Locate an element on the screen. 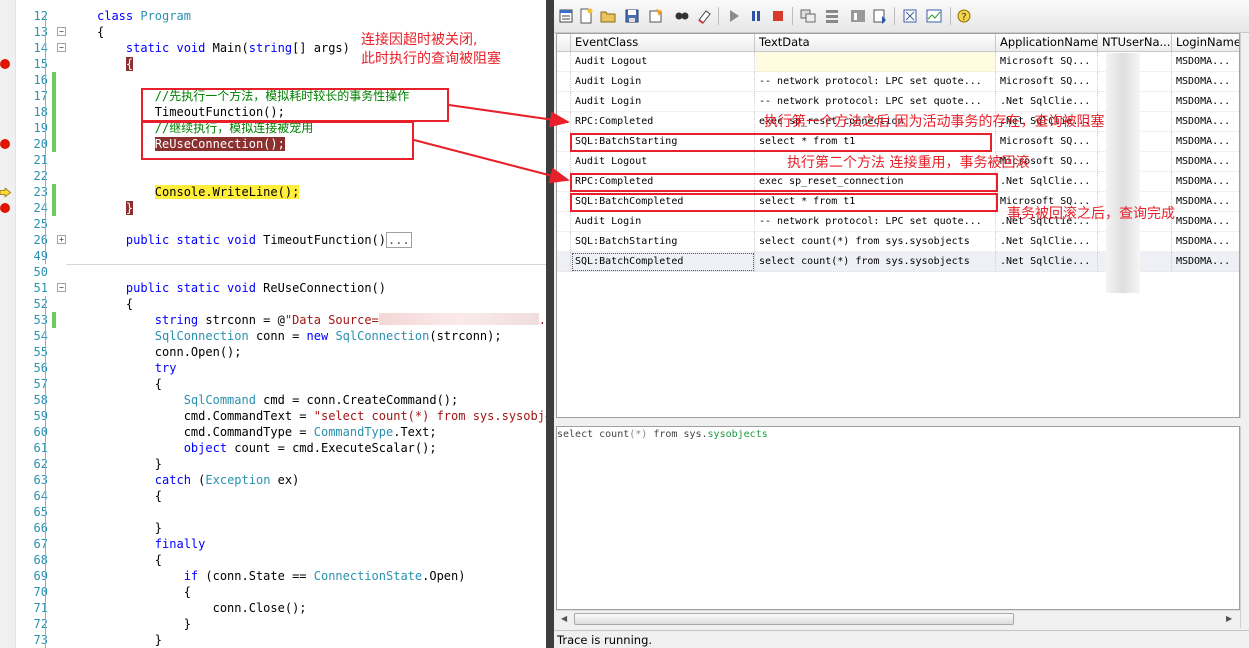 This screenshot has width=1249, height=648. start-icon is located at coordinates (734, 16).